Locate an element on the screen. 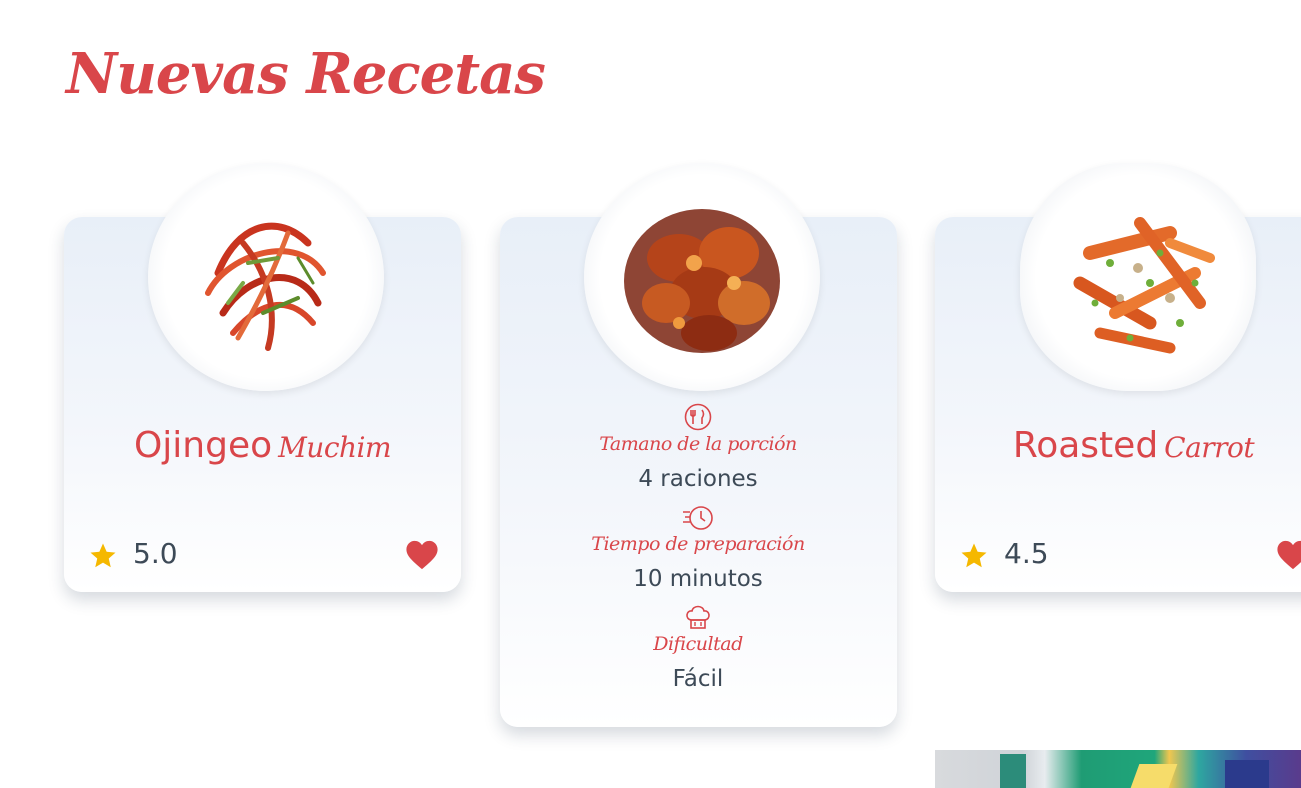 The image size is (1301, 788). section-title: Nuevas Recetas is located at coordinates (306, 74).